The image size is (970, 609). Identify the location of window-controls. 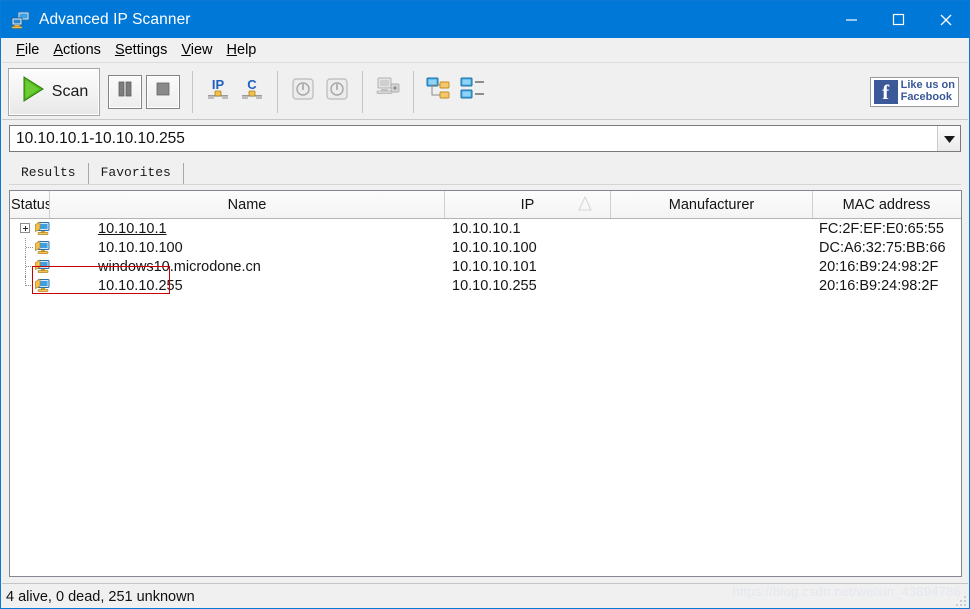
(898, 19).